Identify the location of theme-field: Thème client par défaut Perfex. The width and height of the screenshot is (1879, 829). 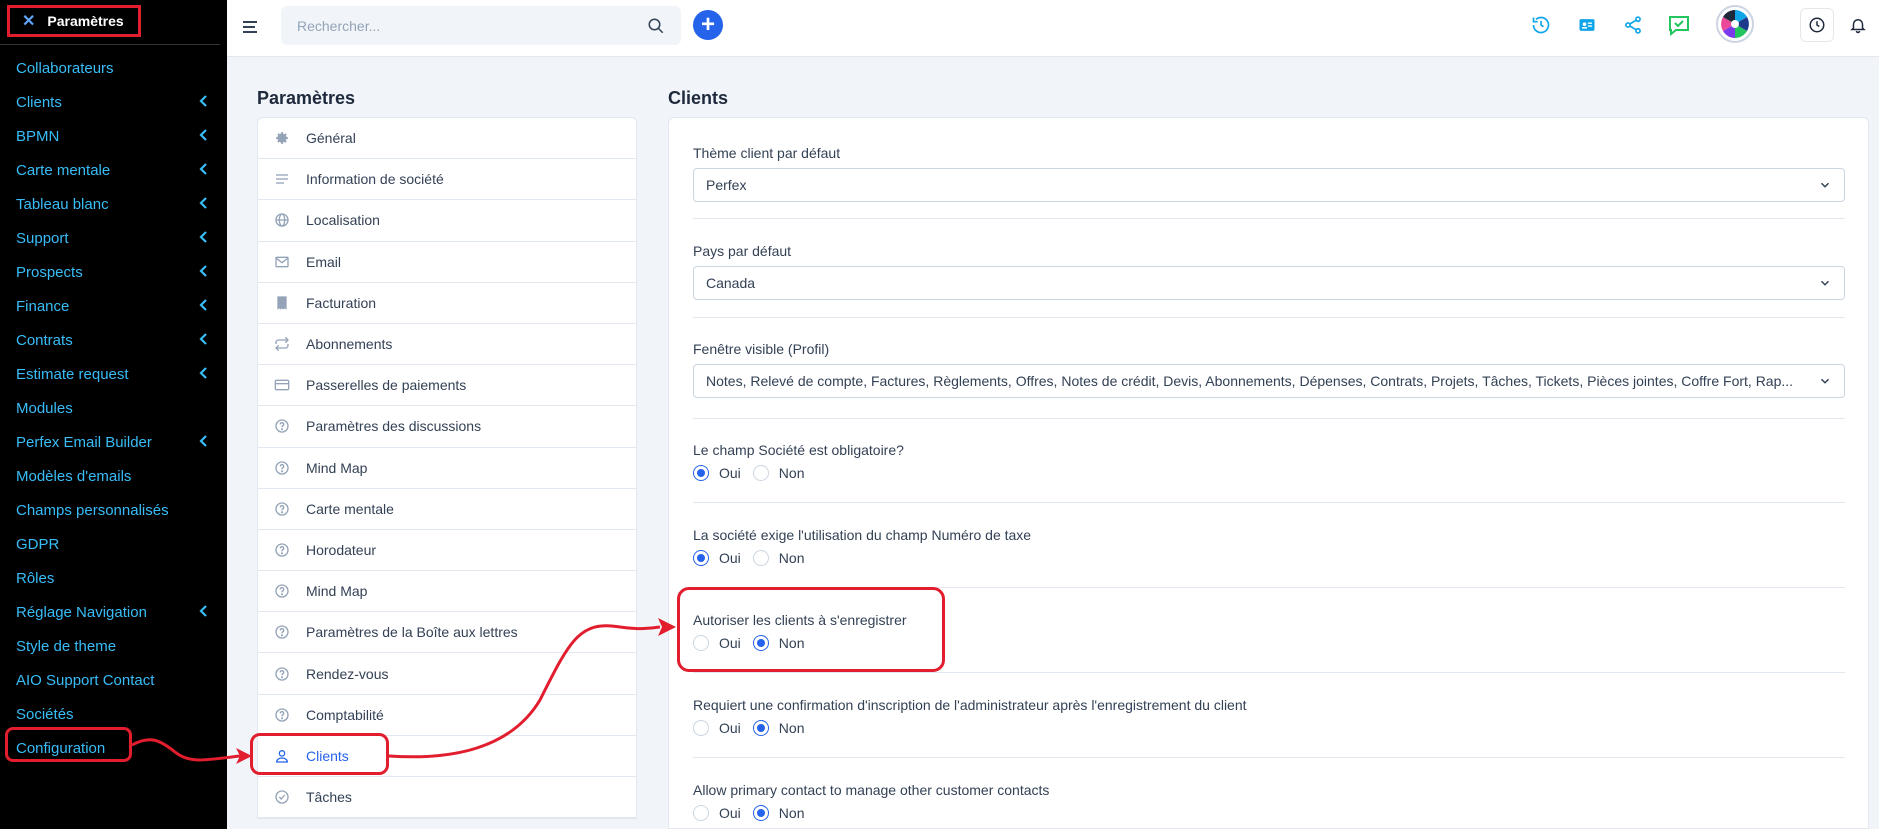
(1269, 173).